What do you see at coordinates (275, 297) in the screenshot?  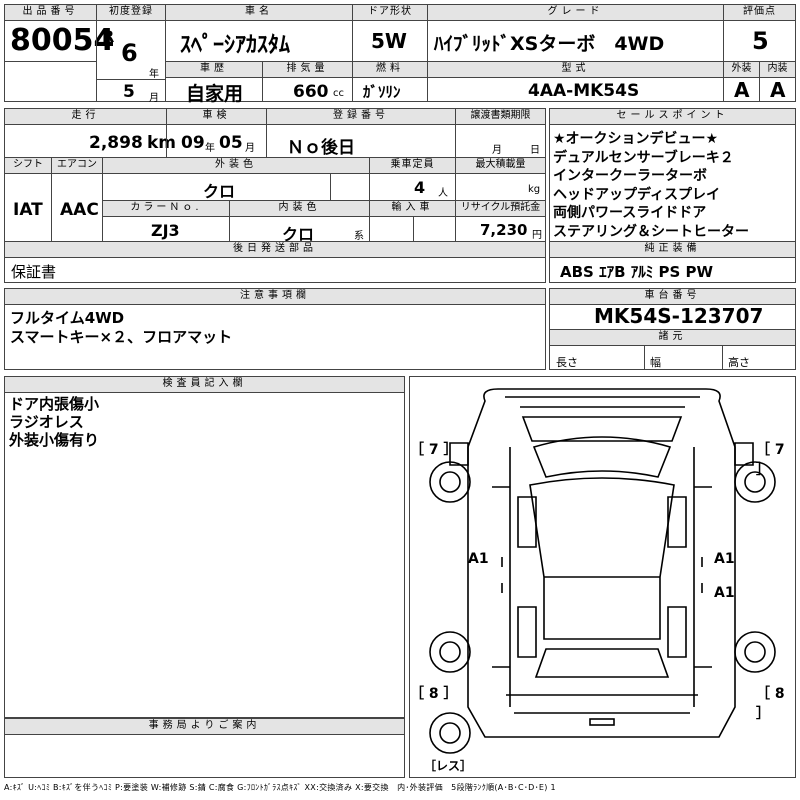 I see `notes-label: 注意事項欄` at bounding box center [275, 297].